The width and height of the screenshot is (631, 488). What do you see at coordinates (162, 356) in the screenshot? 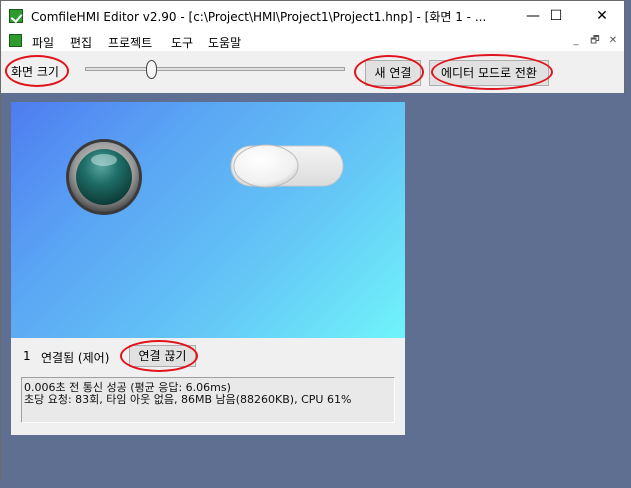
I see `disconnect-button: 연결 끊기` at bounding box center [162, 356].